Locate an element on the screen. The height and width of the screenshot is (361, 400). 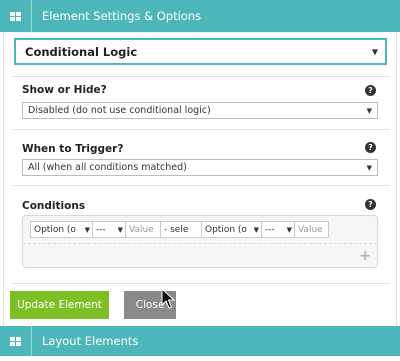
trigger-value: All (when all conditions matched) is located at coordinates (107, 167).